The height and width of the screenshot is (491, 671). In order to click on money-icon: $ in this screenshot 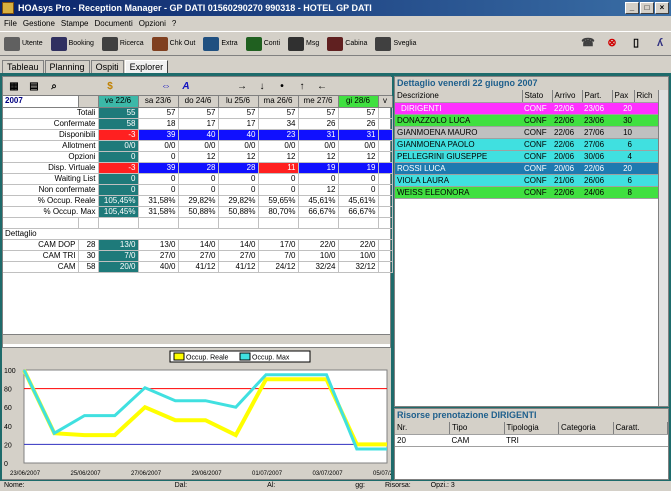, I will do `click(110, 86)`.